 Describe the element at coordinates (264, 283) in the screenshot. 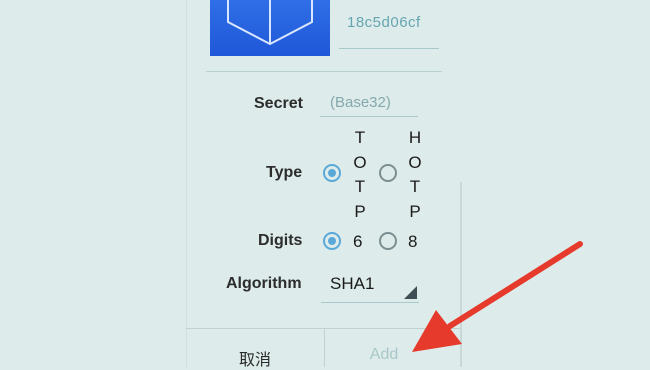

I see `algorithm-label: Algorithm` at that location.